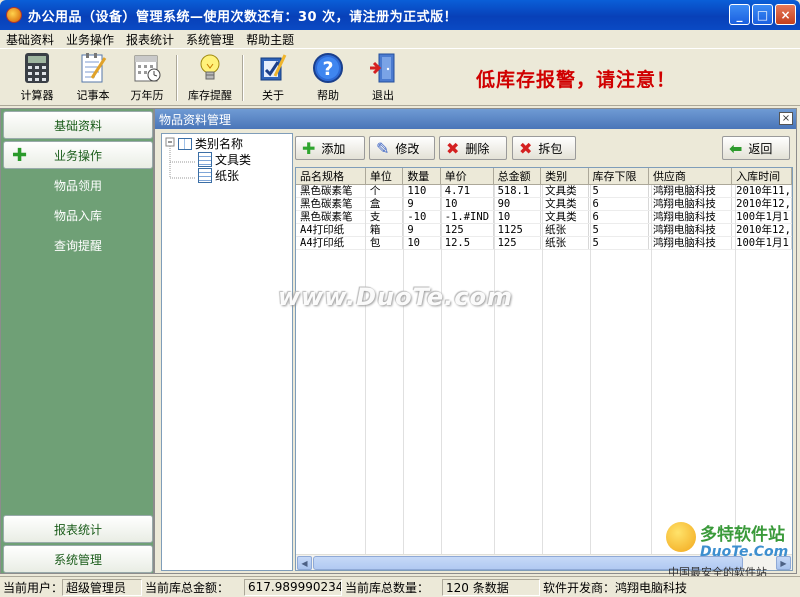  I want to click on menu-bar: 基础资料 业务操作 报表统计 系统管理 帮助主题, so click(400, 39).